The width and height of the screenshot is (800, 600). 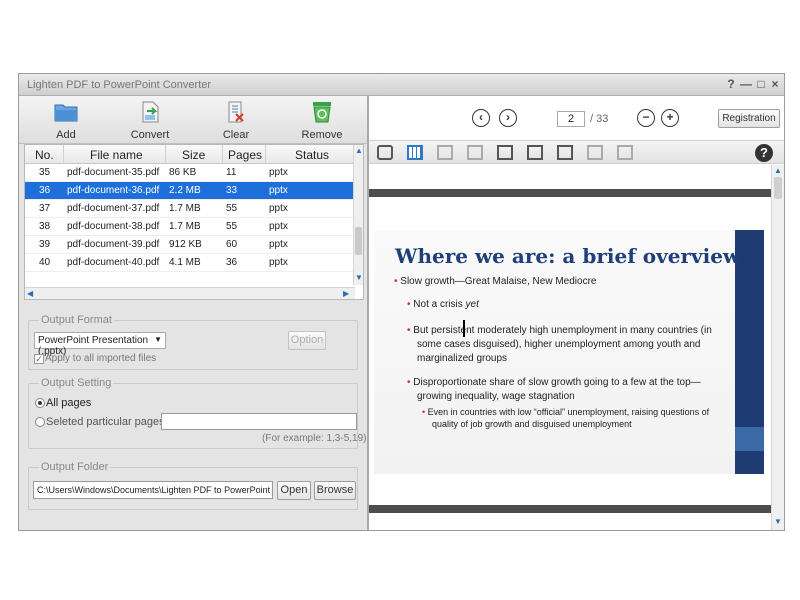 I want to click on column-icon, so click(x=535, y=152).